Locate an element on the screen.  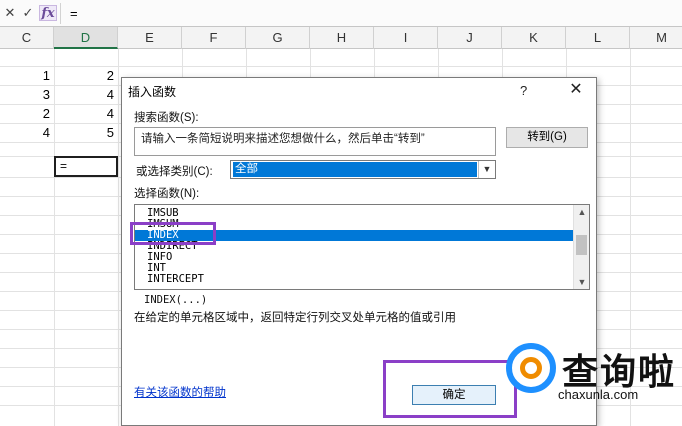
close-icon: ✕ is located at coordinates (576, 90).